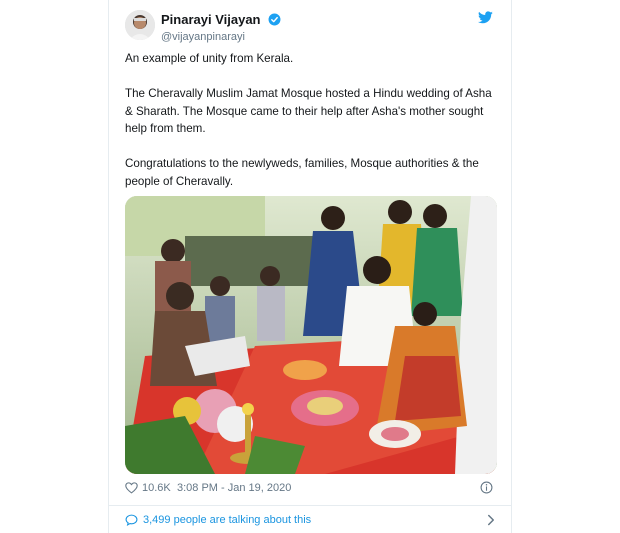  I want to click on chevron-right-icon, so click(491, 520).